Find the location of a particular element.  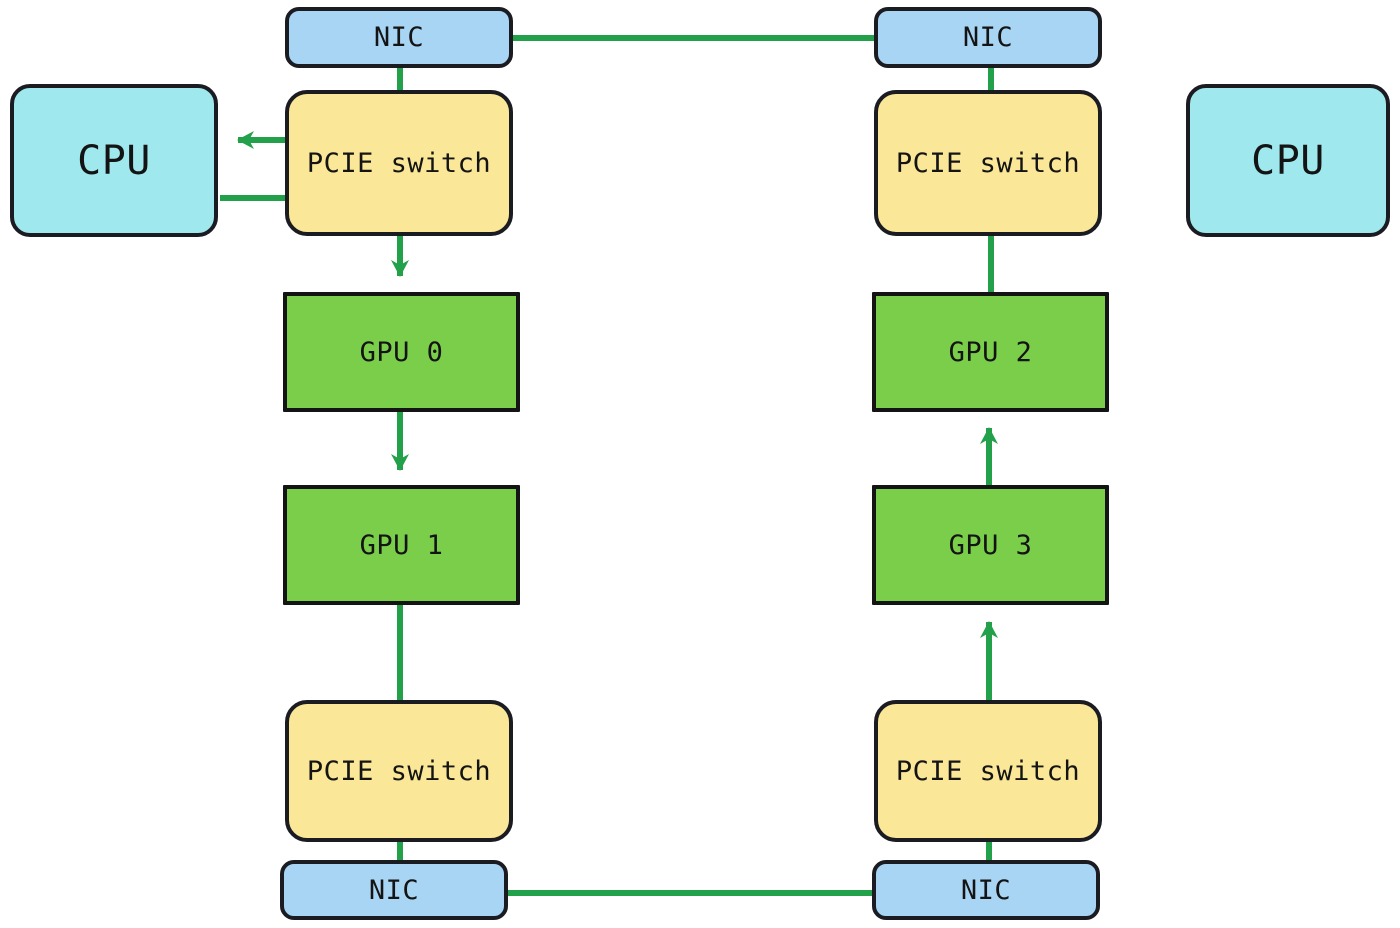

node-pcie-top-right: PCIE switch is located at coordinates (988, 163).